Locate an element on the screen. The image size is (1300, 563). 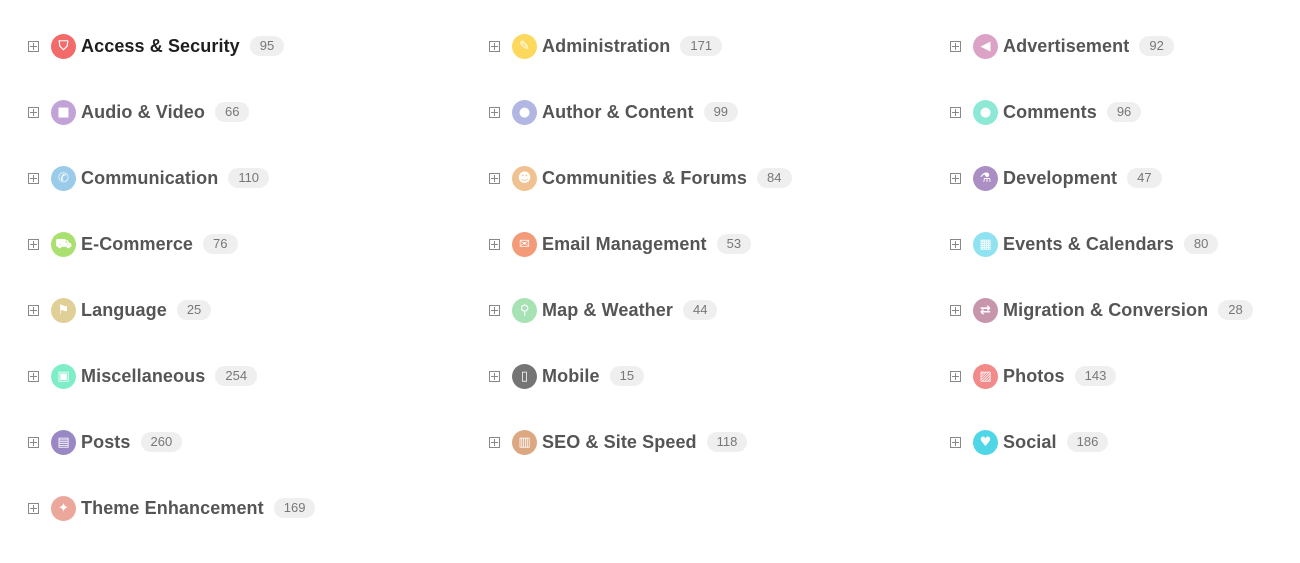
category-item: ☻ Communities & Forums 84 is located at coordinates (640, 178).